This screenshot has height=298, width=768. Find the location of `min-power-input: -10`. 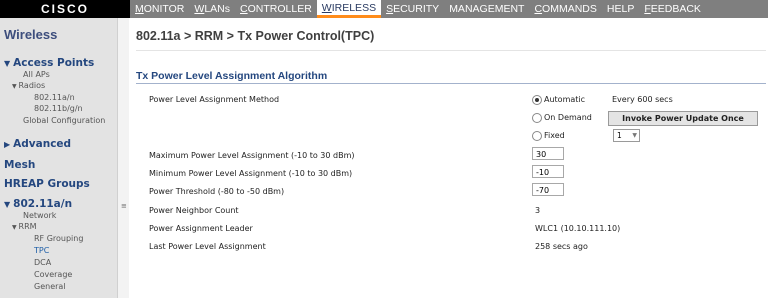

min-power-input: -10 is located at coordinates (548, 171).